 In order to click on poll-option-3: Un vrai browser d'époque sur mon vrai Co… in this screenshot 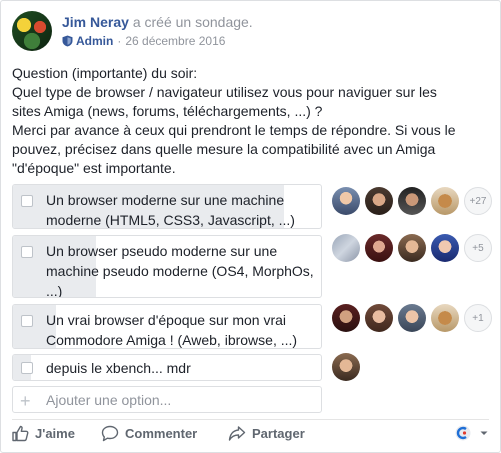, I will do `click(167, 326)`.